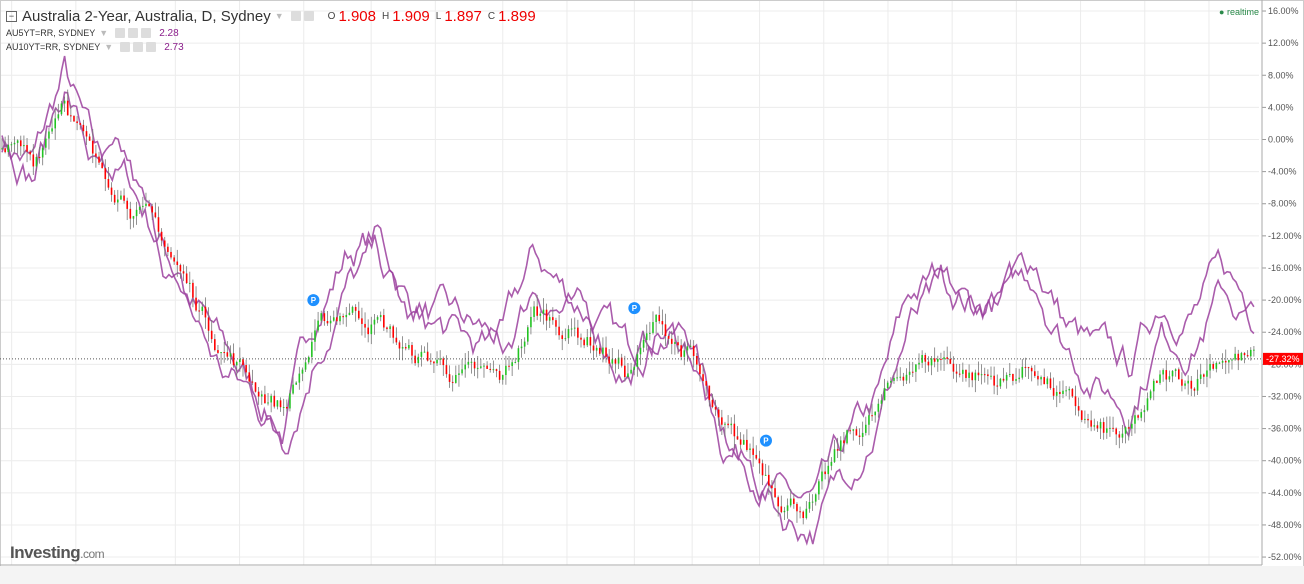 Image resolution: width=1304 pixels, height=584 pixels. I want to click on overlay-legend-5y: AU5YT=RR, SYDNEY ▼ 2.28, so click(274, 33).